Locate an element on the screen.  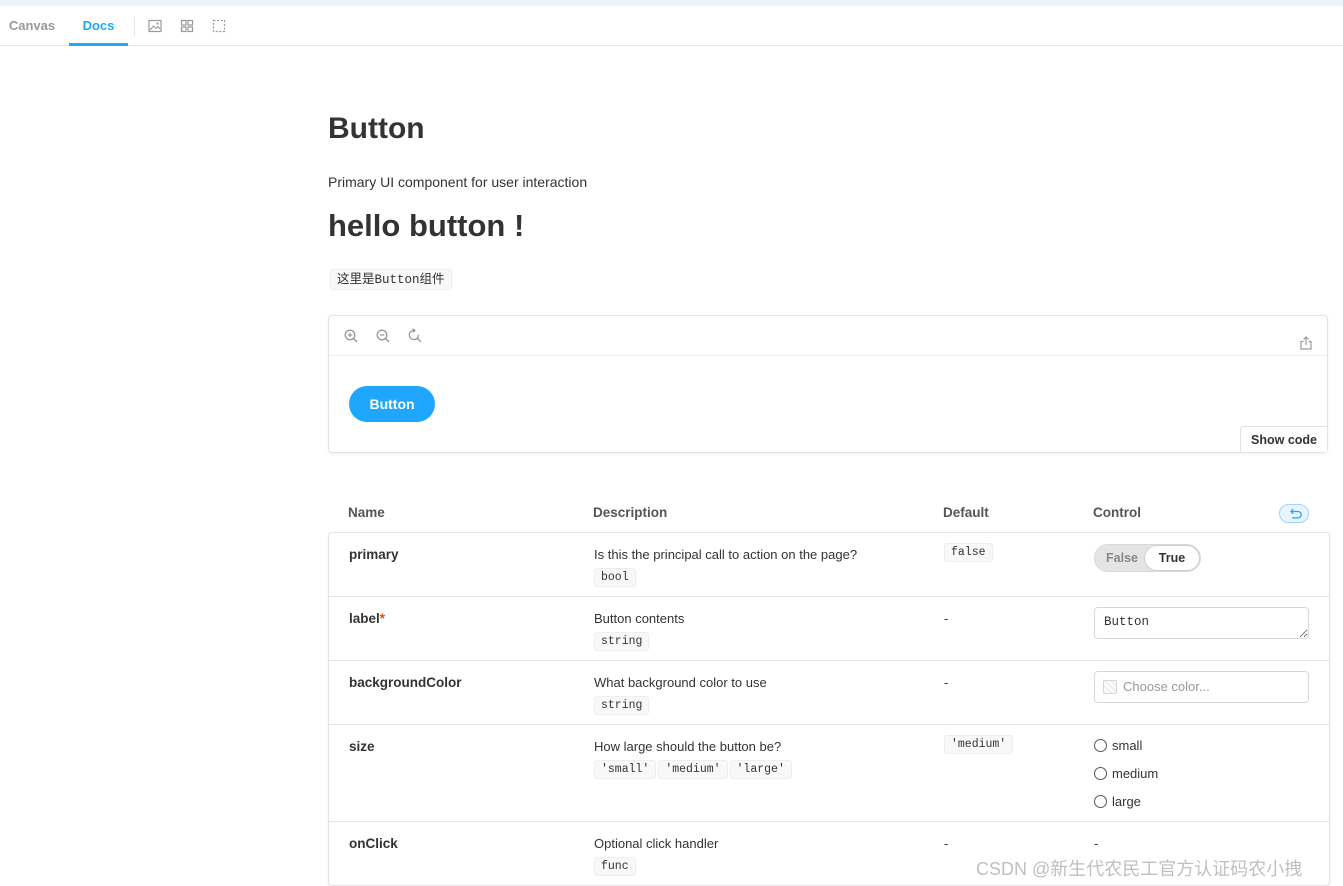
story-preview: Button Show code is located at coordinates (828, 384).